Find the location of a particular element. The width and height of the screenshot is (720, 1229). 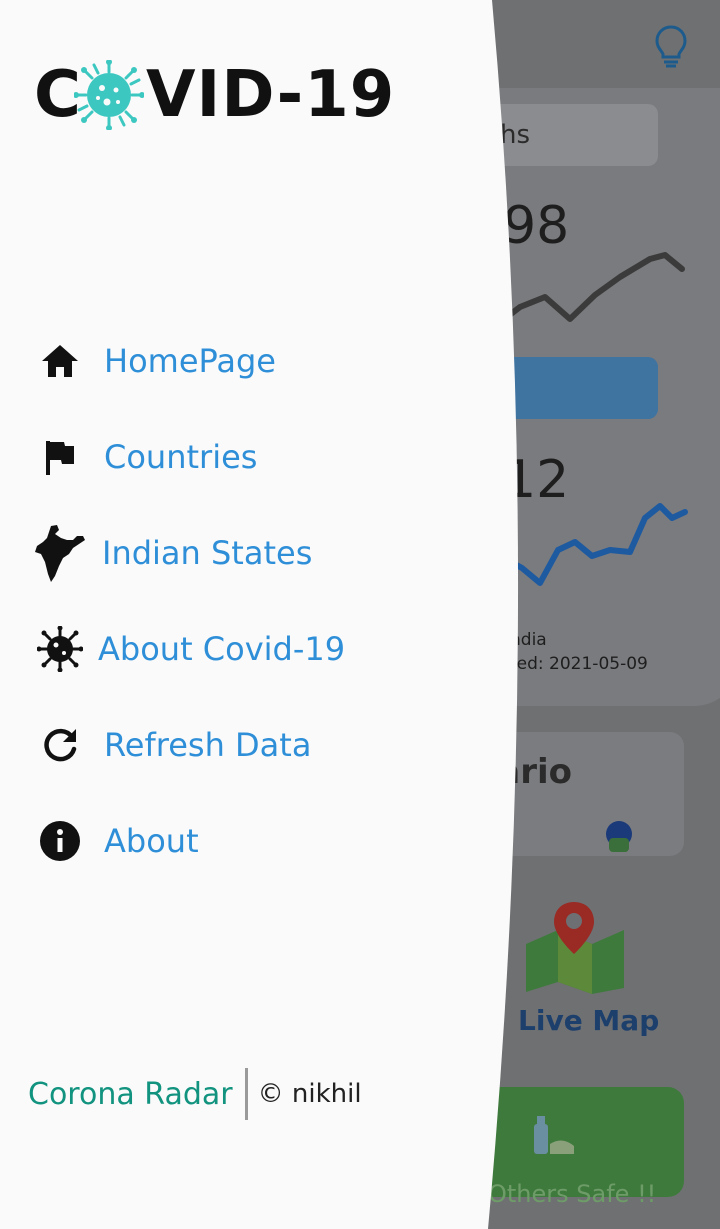

refresh-icon is located at coordinates (60, 745).